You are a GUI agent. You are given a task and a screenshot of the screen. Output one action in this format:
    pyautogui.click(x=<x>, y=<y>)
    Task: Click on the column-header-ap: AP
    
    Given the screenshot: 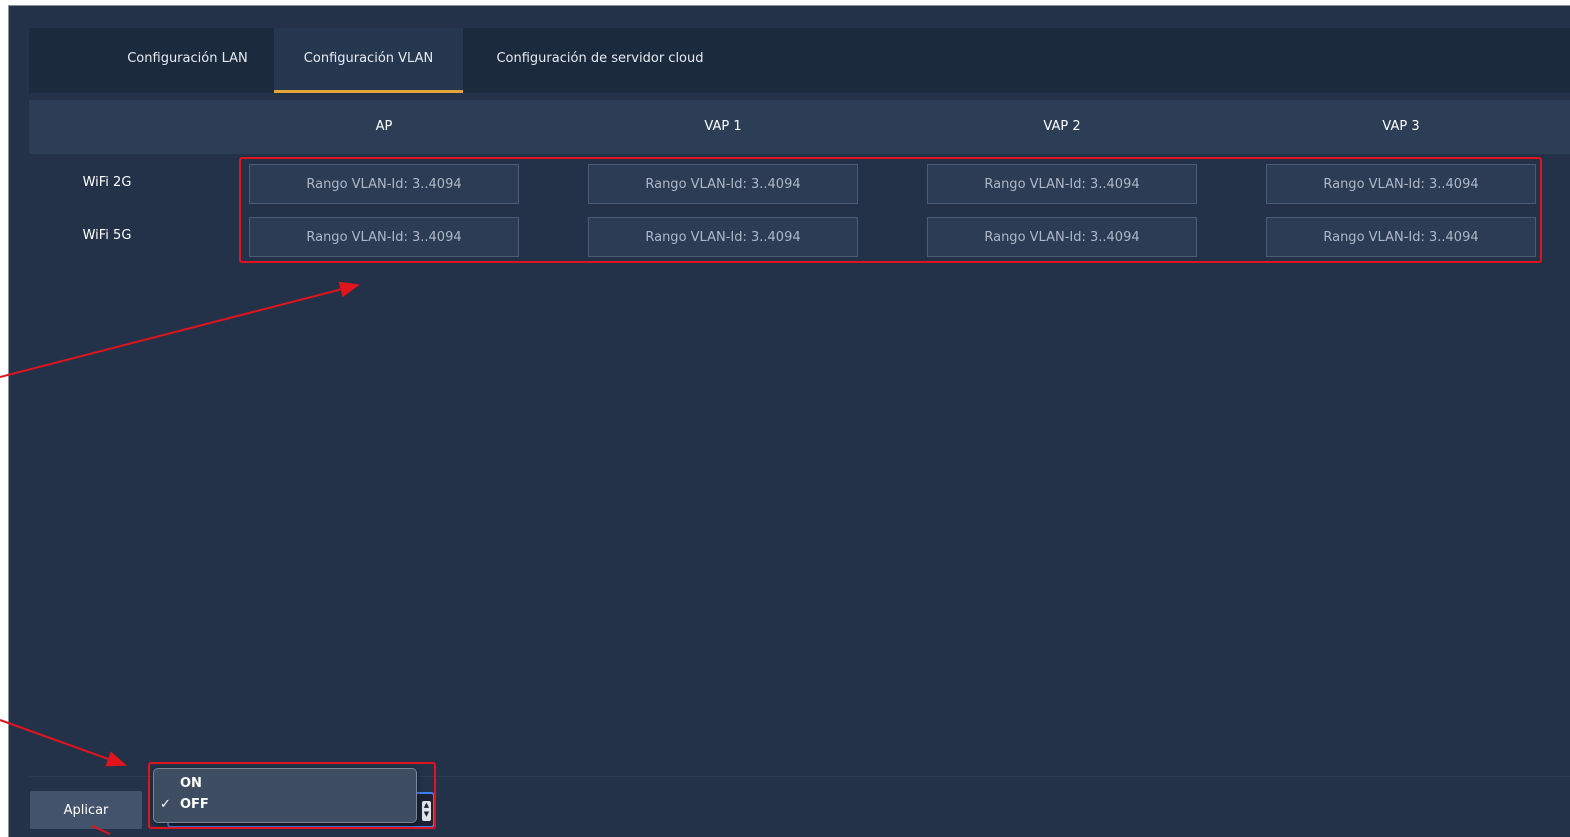 What is the action you would take?
    pyautogui.click(x=384, y=126)
    